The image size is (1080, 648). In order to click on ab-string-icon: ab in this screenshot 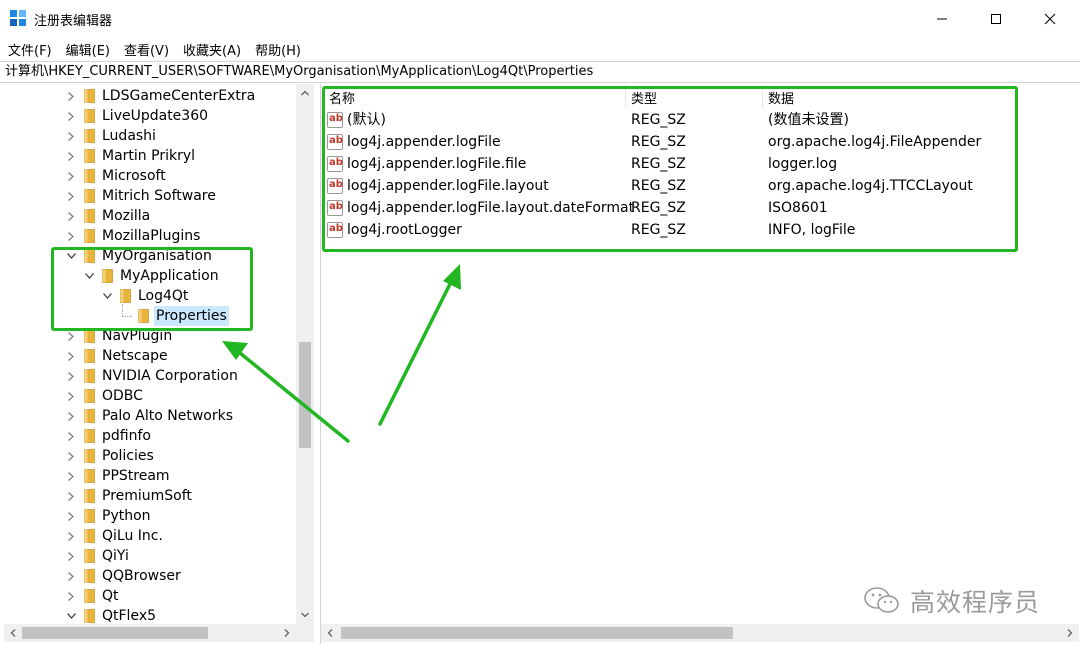, I will do `click(335, 164)`.